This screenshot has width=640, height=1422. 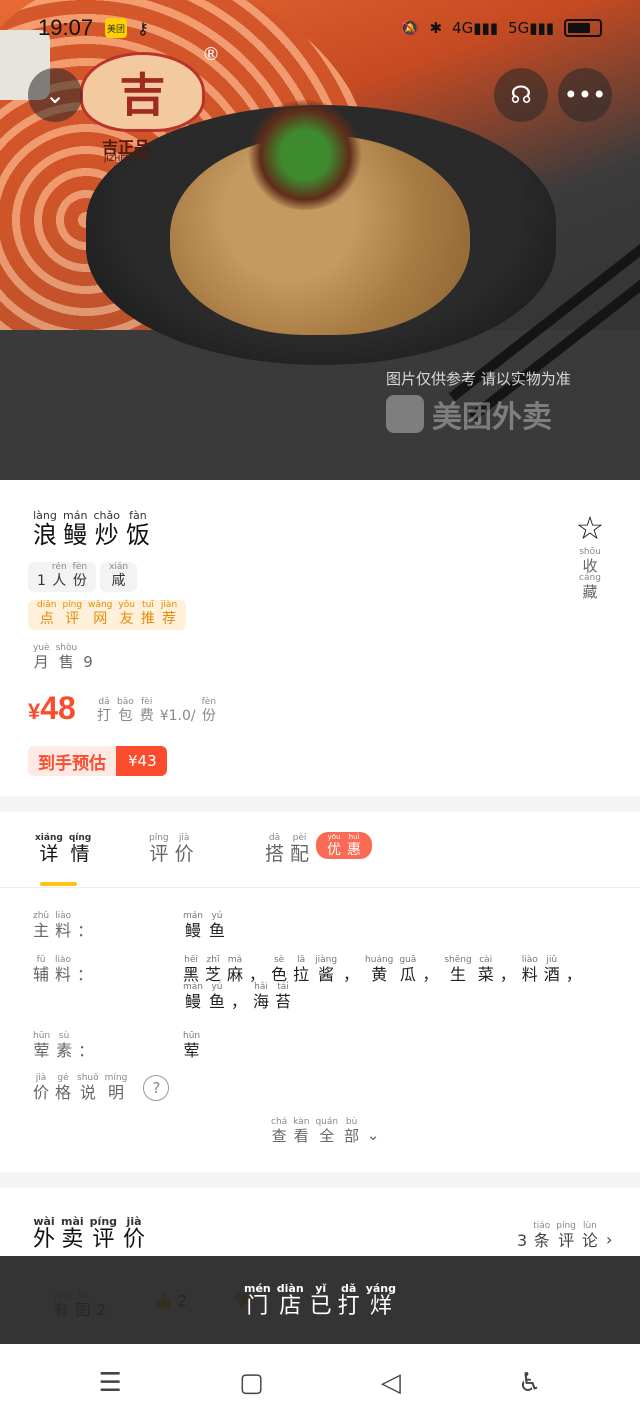 What do you see at coordinates (80, 849) in the screenshot?
I see `ruby-char: qíng 情` at bounding box center [80, 849].